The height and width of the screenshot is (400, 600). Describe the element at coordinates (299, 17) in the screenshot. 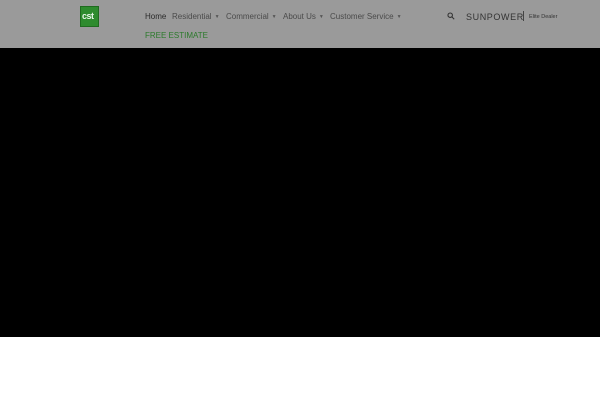

I see `nav-item-label: About Us` at that location.